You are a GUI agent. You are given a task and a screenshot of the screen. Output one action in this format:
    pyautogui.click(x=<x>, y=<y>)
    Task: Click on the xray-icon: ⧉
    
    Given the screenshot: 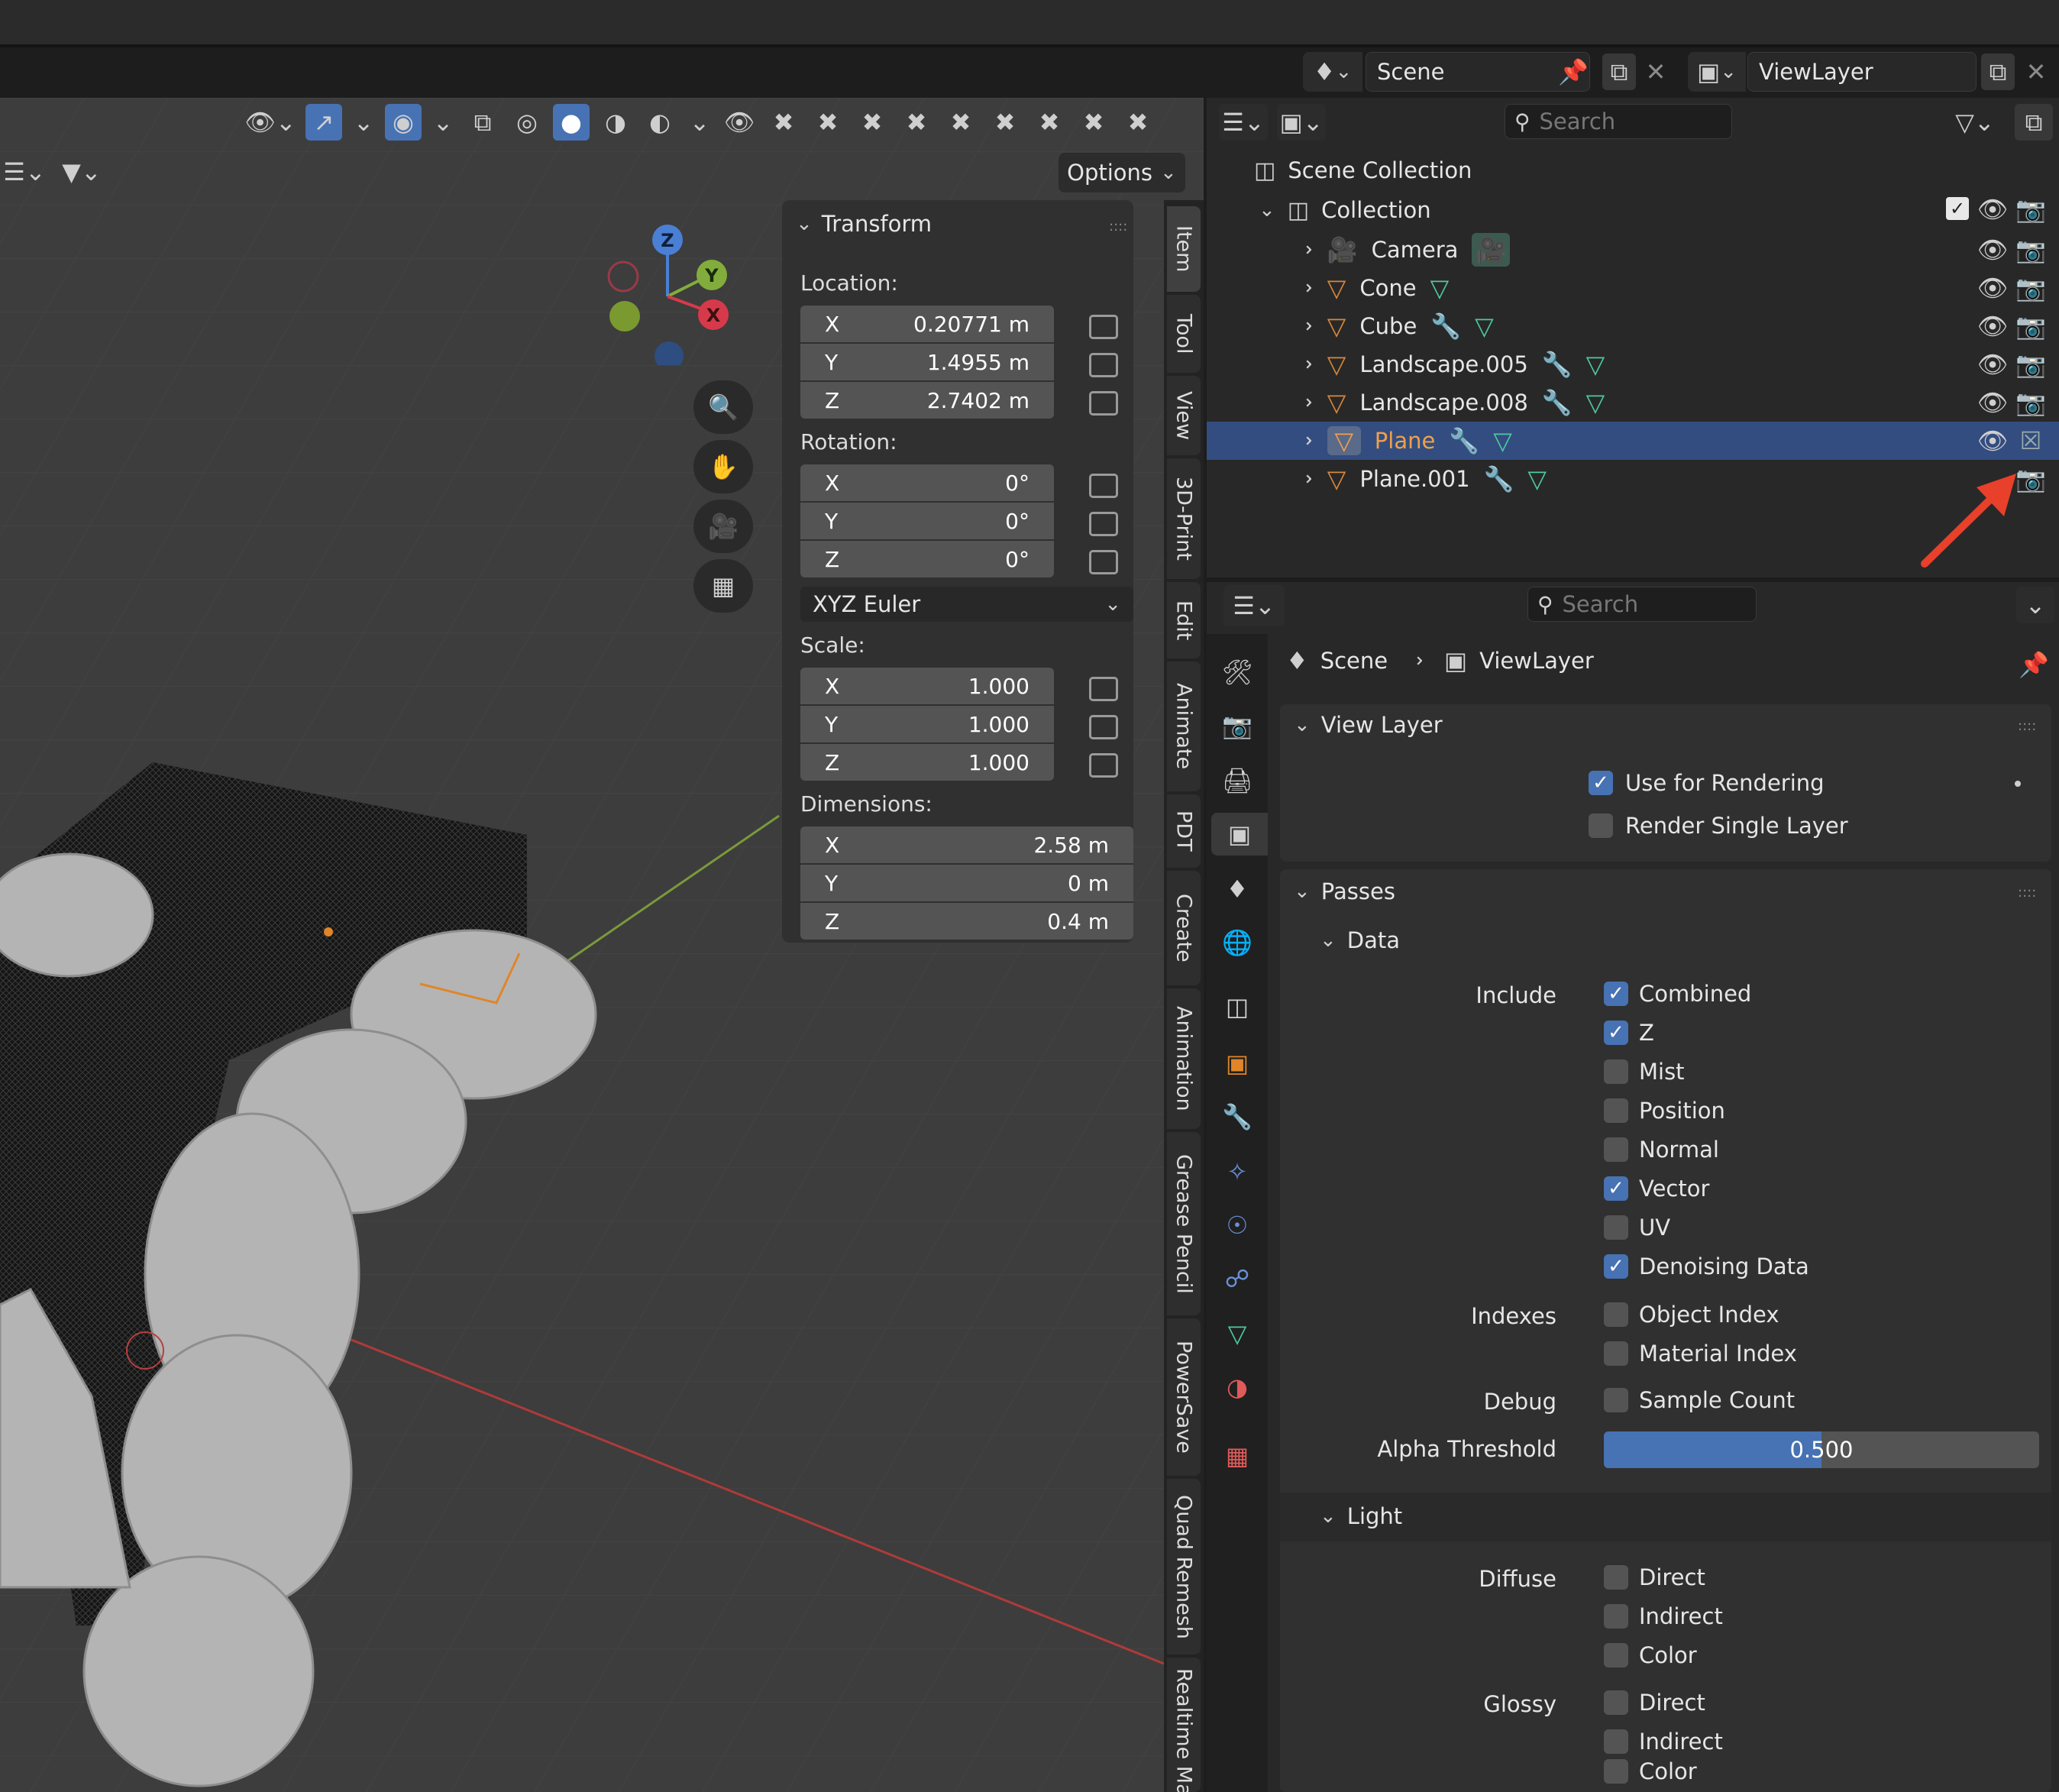 What is the action you would take?
    pyautogui.click(x=483, y=122)
    